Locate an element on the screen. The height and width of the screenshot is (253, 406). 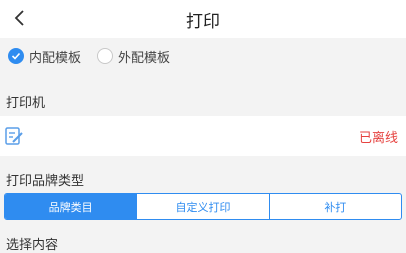
brand-type-section-label: 打印品牌类型 is located at coordinates (45, 181).